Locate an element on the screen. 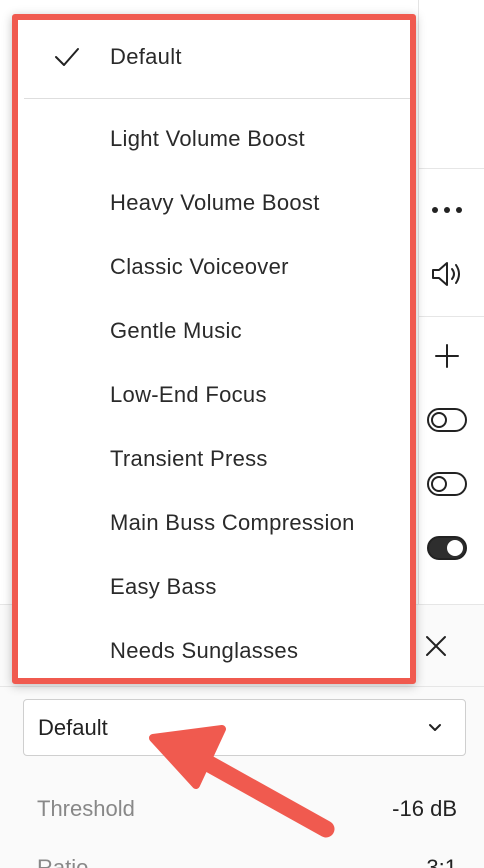 This screenshot has width=484, height=868. menu-item-main-buss-compression: Main Buss Compression is located at coordinates (214, 523).